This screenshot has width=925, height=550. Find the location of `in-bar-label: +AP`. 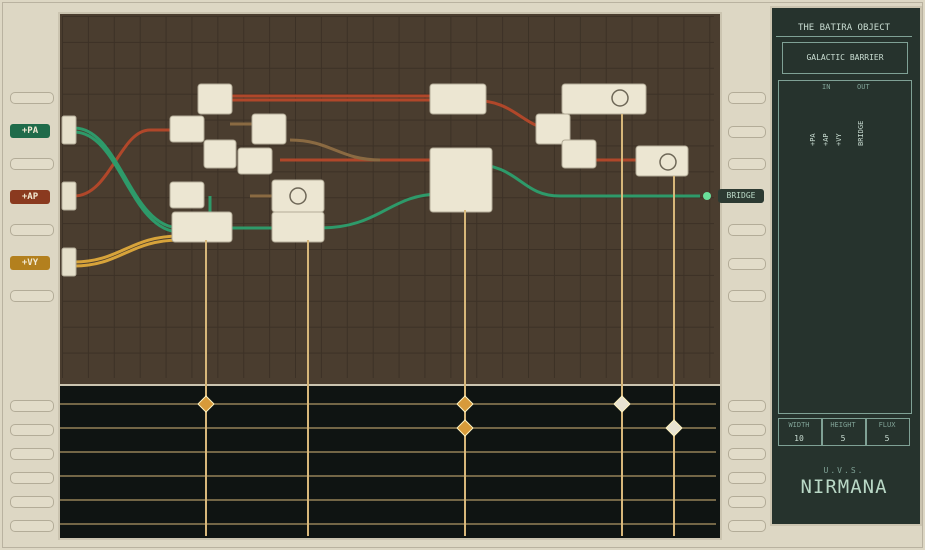

in-bar-label: +AP is located at coordinates (826, 139).